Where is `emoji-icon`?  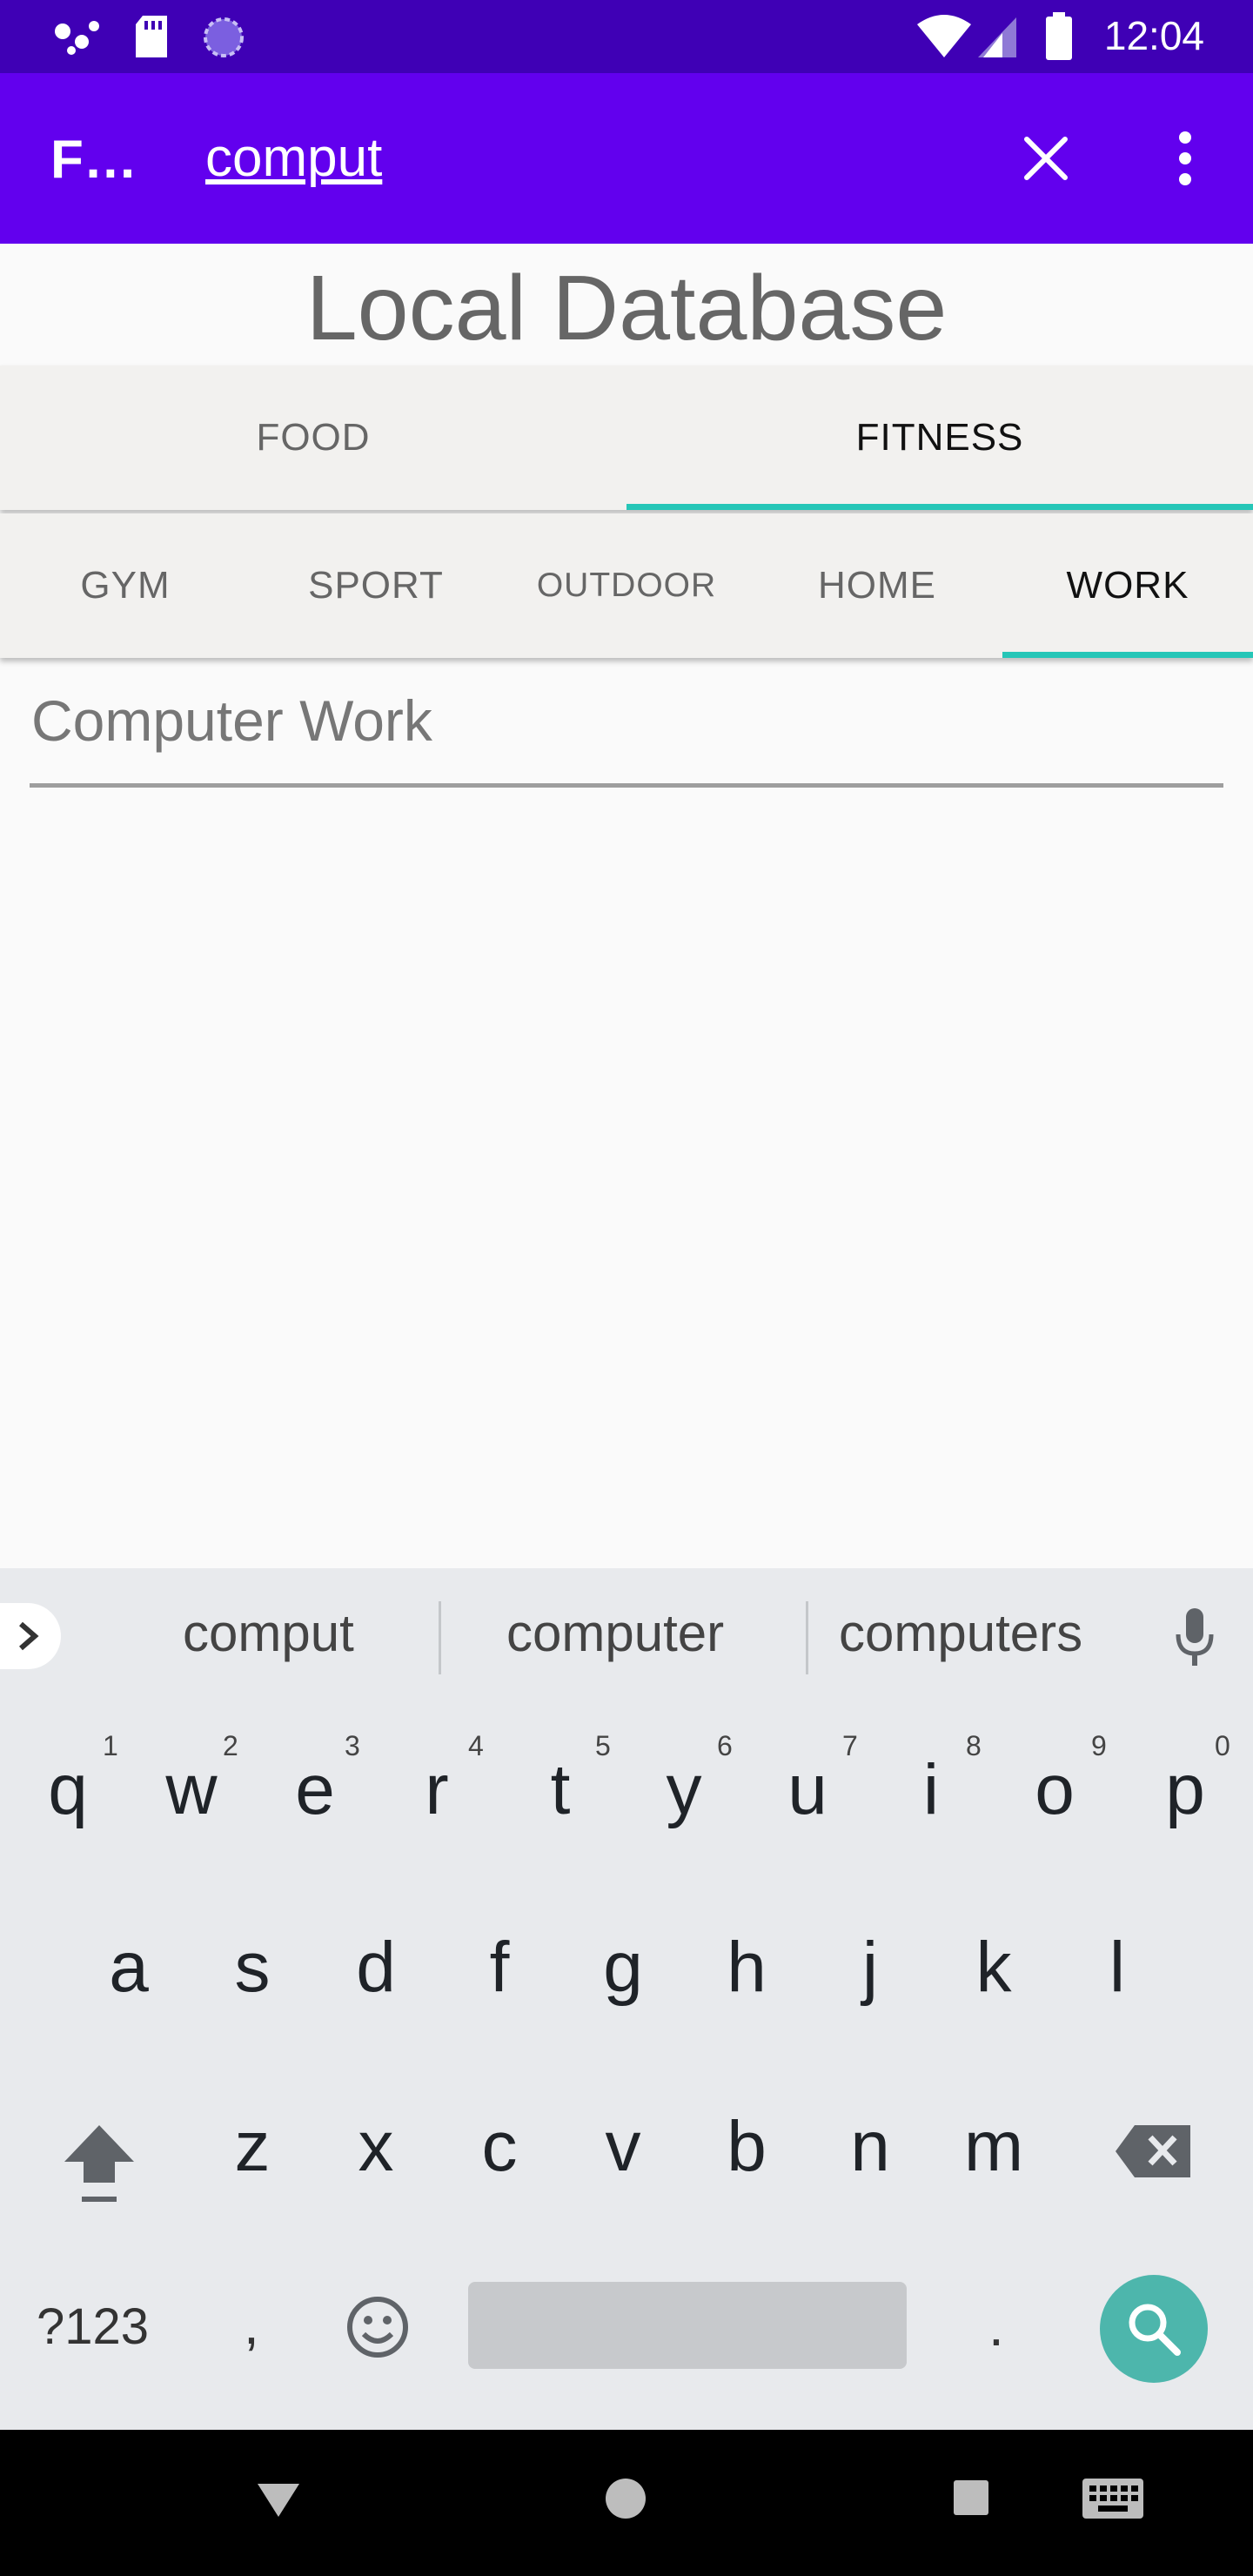 emoji-icon is located at coordinates (377, 2327).